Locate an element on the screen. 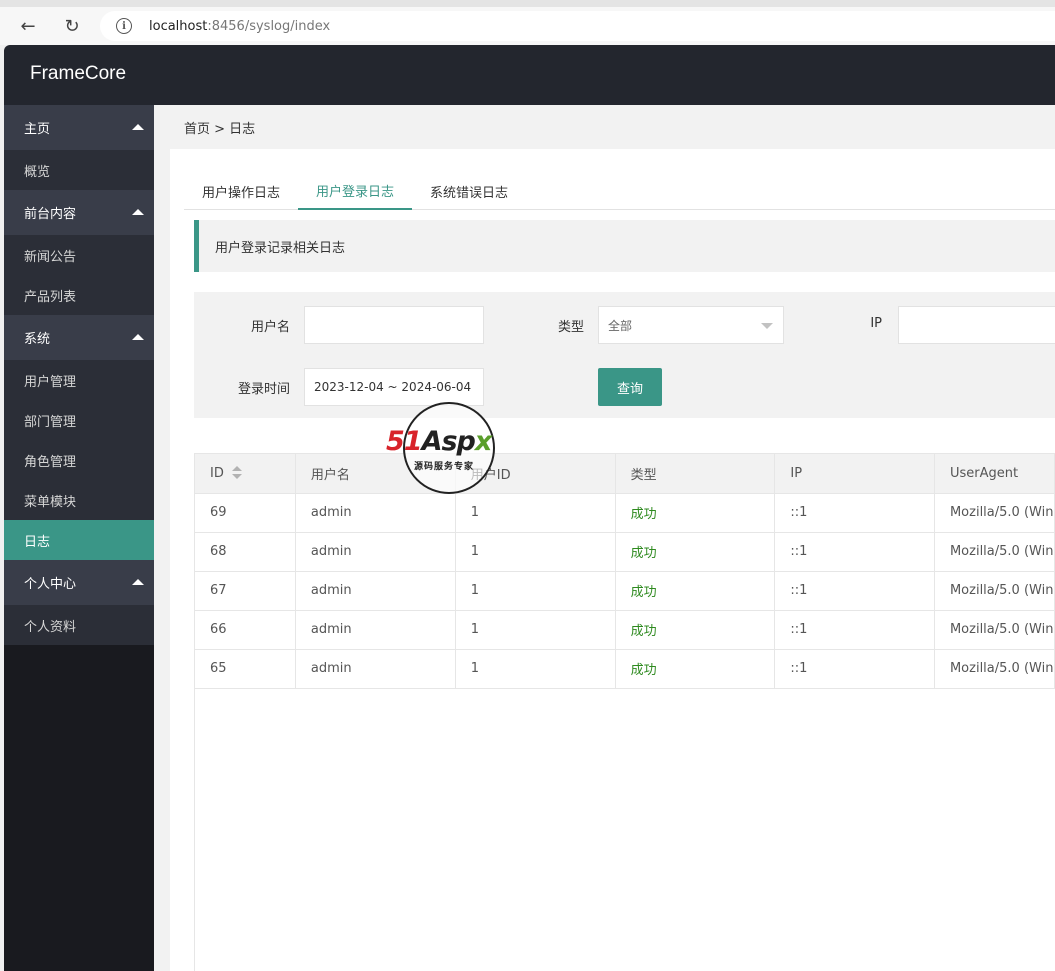 Image resolution: width=1055 pixels, height=971 pixels. sidebar-item-overview: 概览 is located at coordinates (79, 170).